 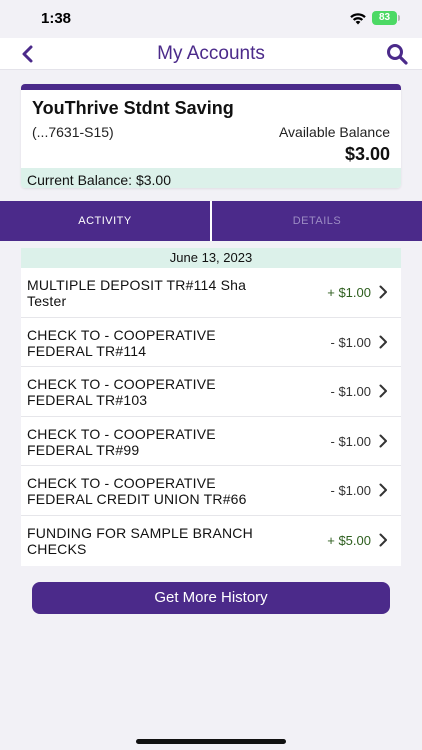 What do you see at coordinates (211, 178) in the screenshot?
I see `current-balance-strip: Current Balance: $3.00` at bounding box center [211, 178].